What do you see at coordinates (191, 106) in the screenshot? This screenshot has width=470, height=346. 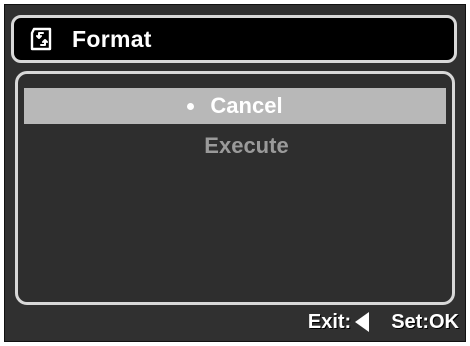 I see `selection-bullet-icon` at bounding box center [191, 106].